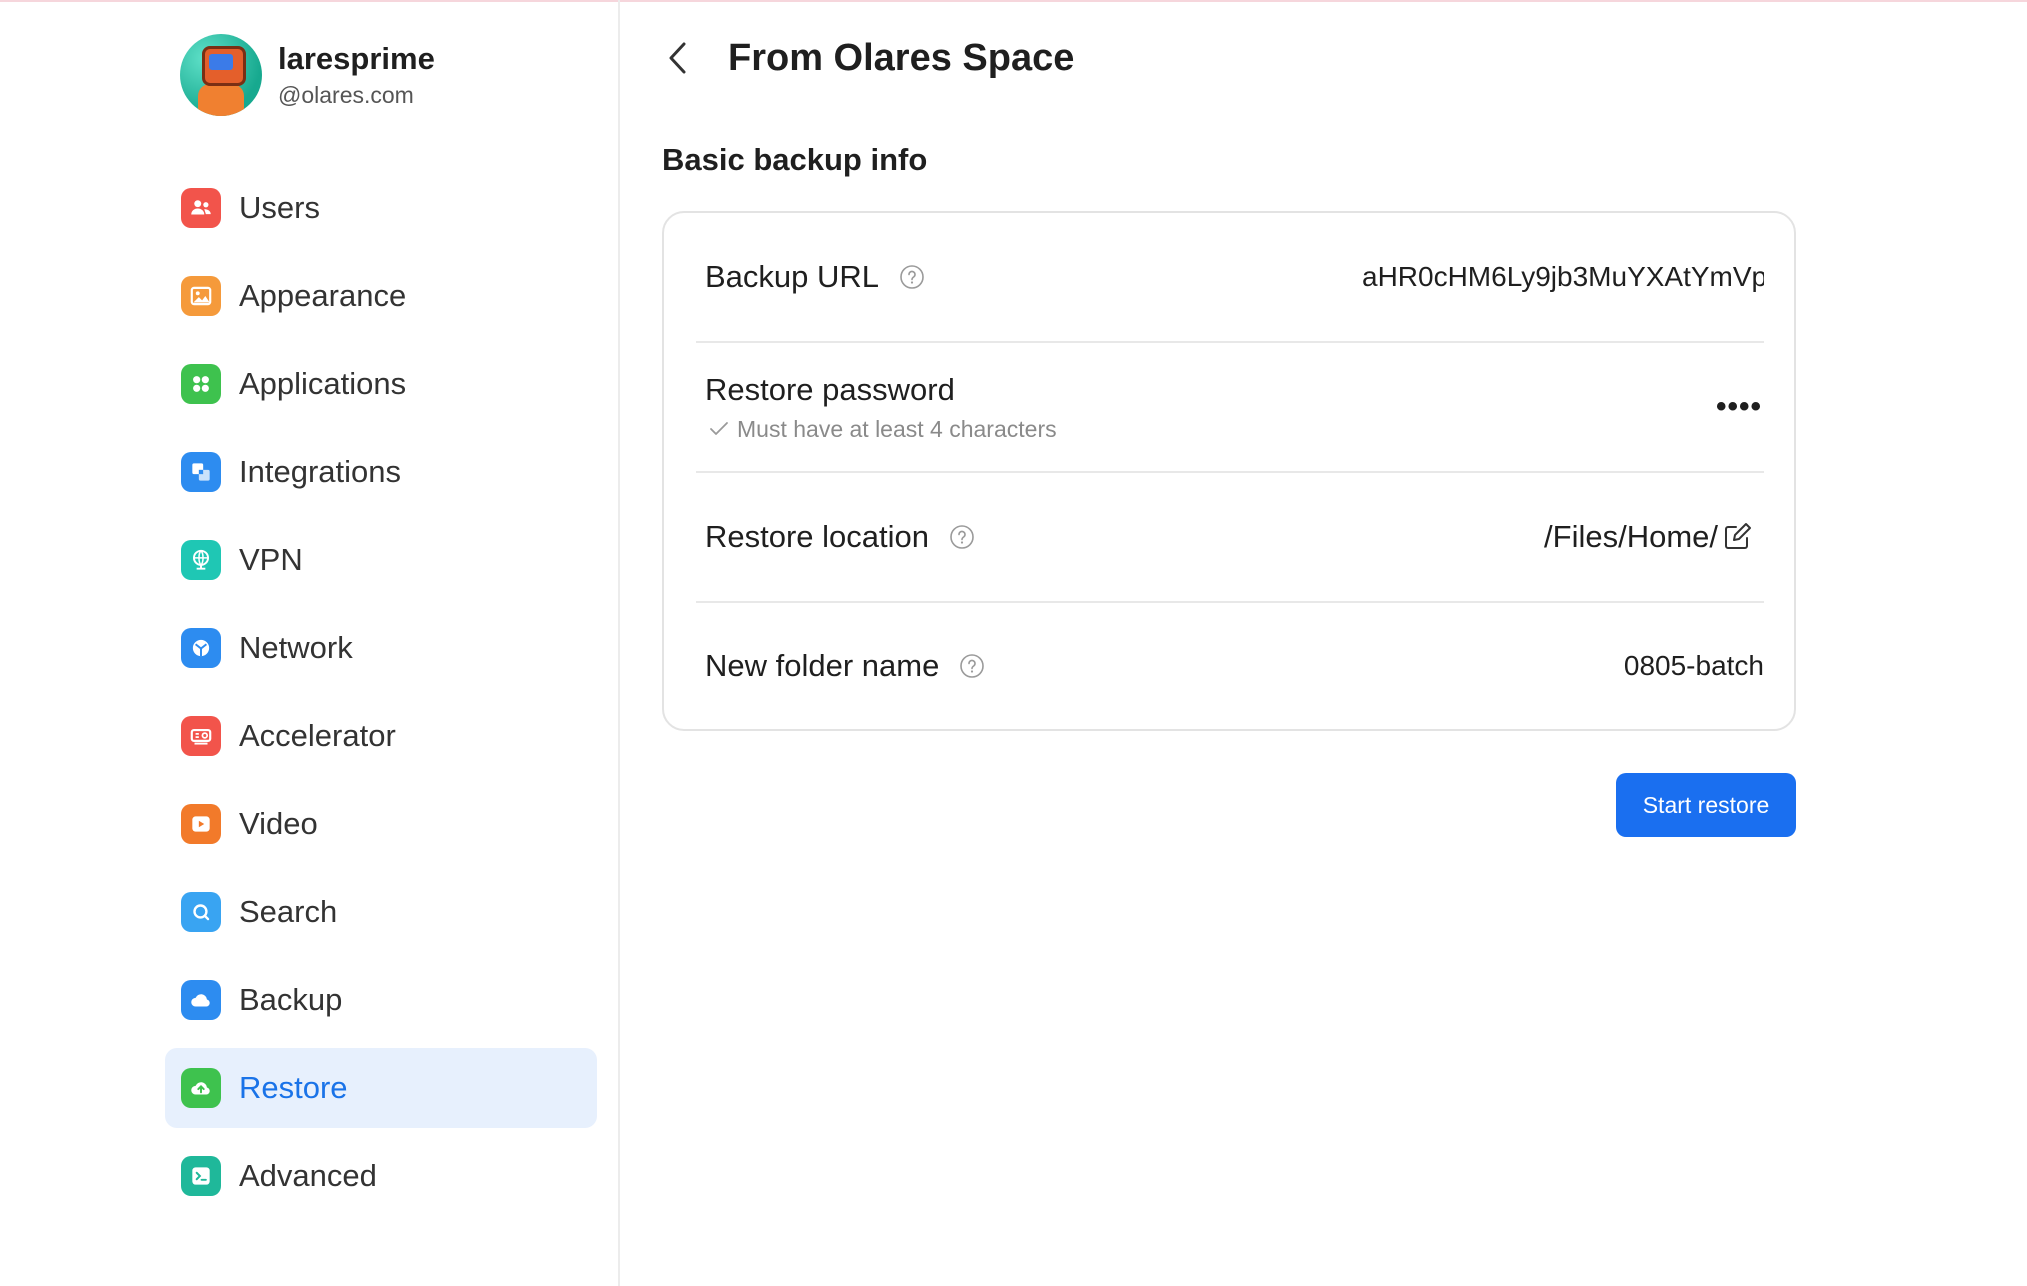 Image resolution: width=2027 pixels, height=1286 pixels. What do you see at coordinates (795, 159) in the screenshot?
I see `section-title: Basic backup info` at bounding box center [795, 159].